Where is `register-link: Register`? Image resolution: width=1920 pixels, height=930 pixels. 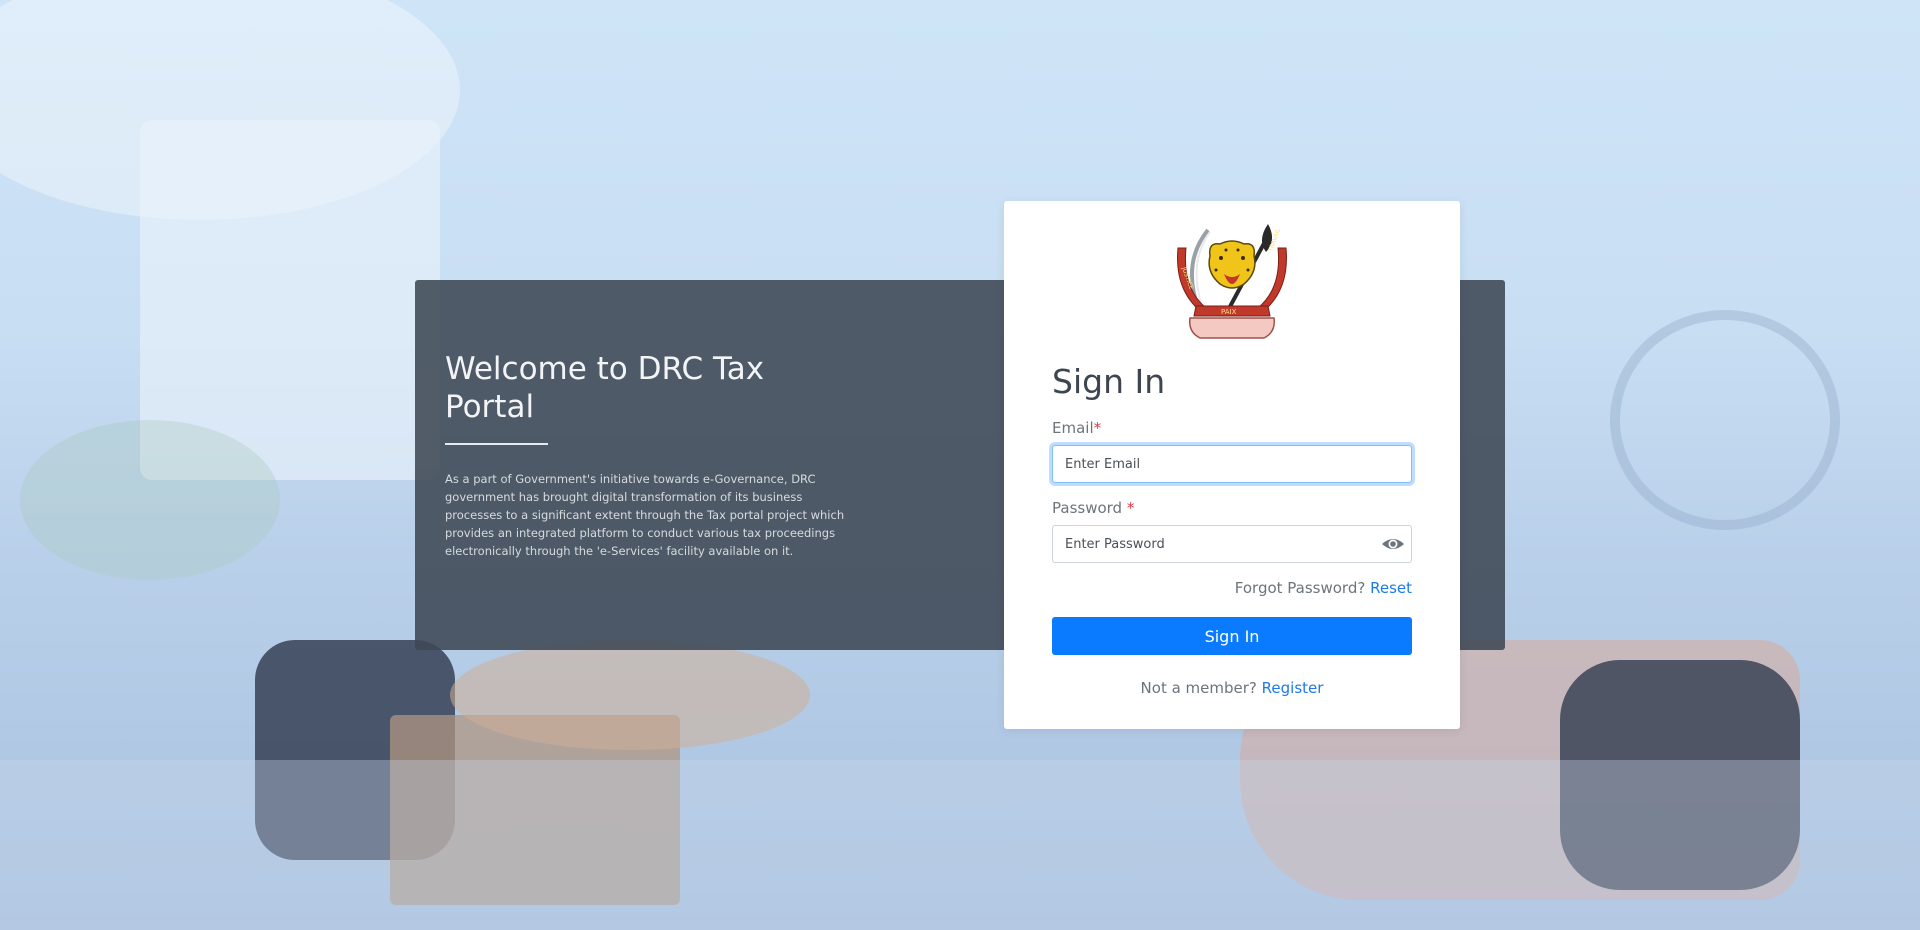
register-link: Register is located at coordinates (1293, 688).